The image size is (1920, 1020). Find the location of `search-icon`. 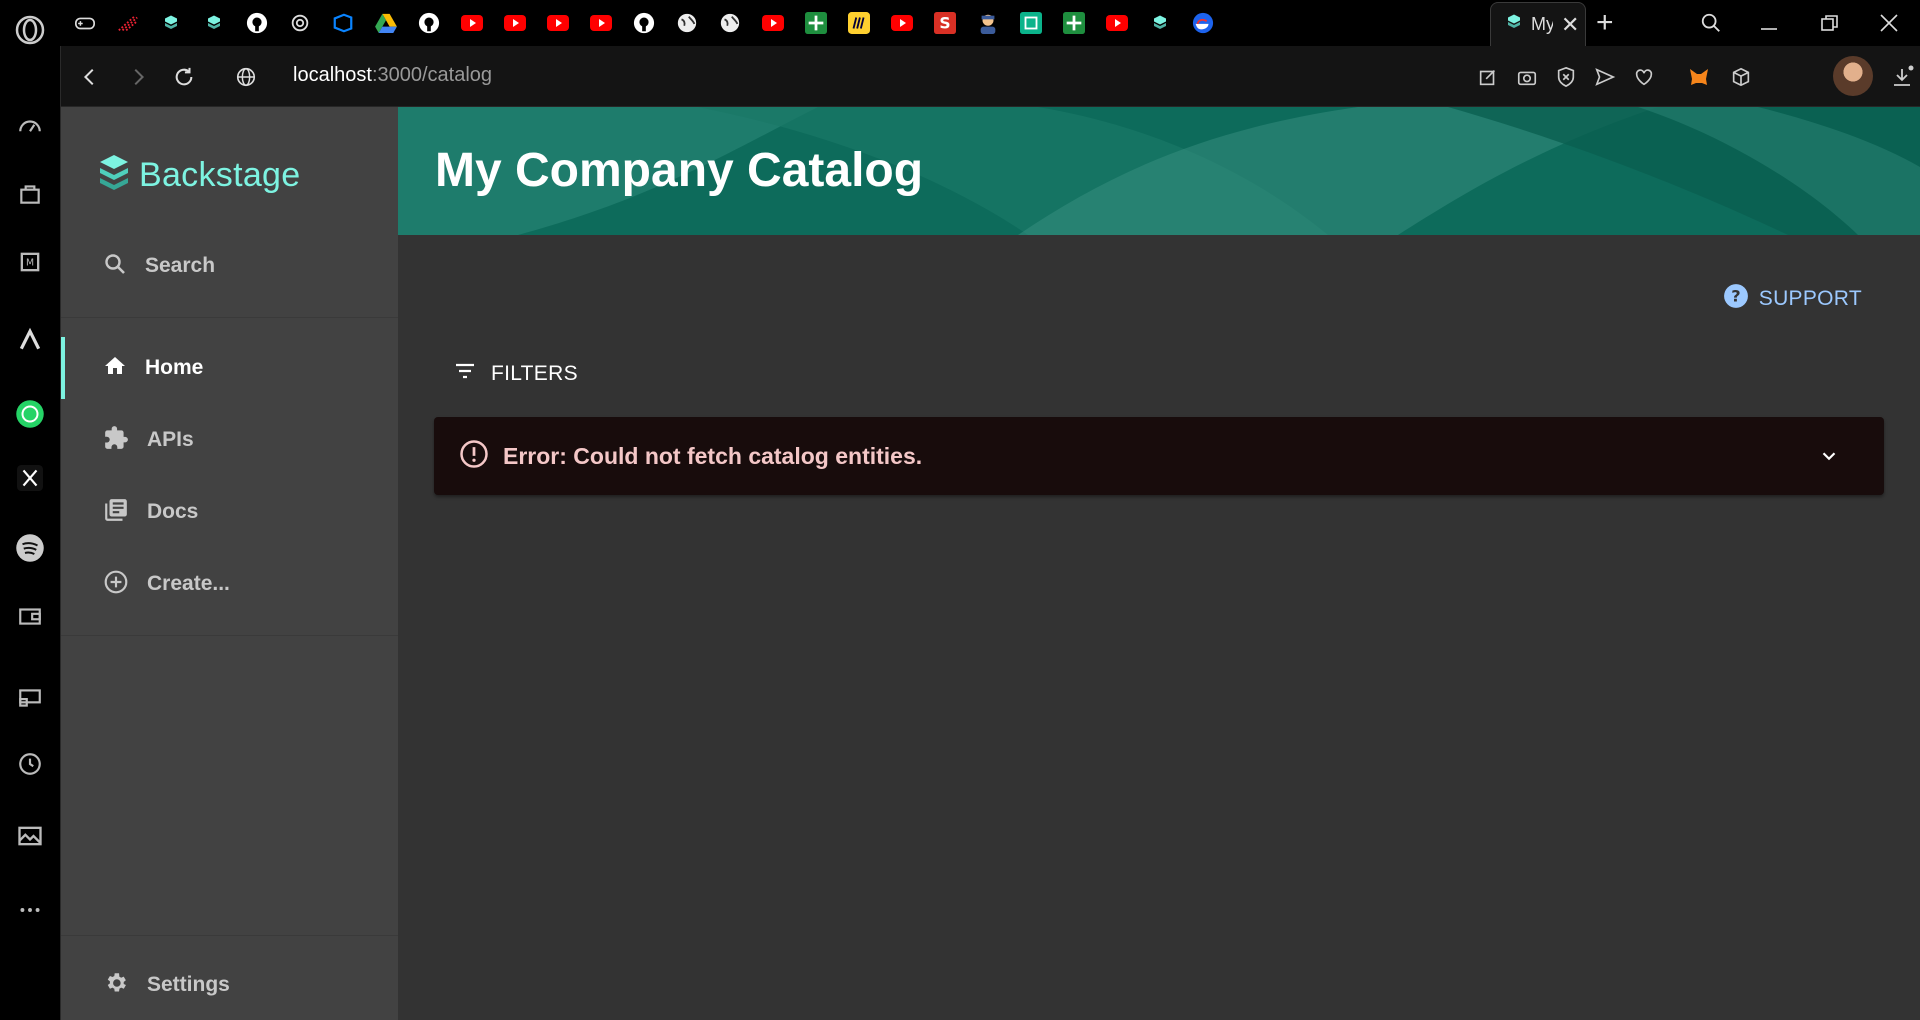

search-icon is located at coordinates (115, 266).